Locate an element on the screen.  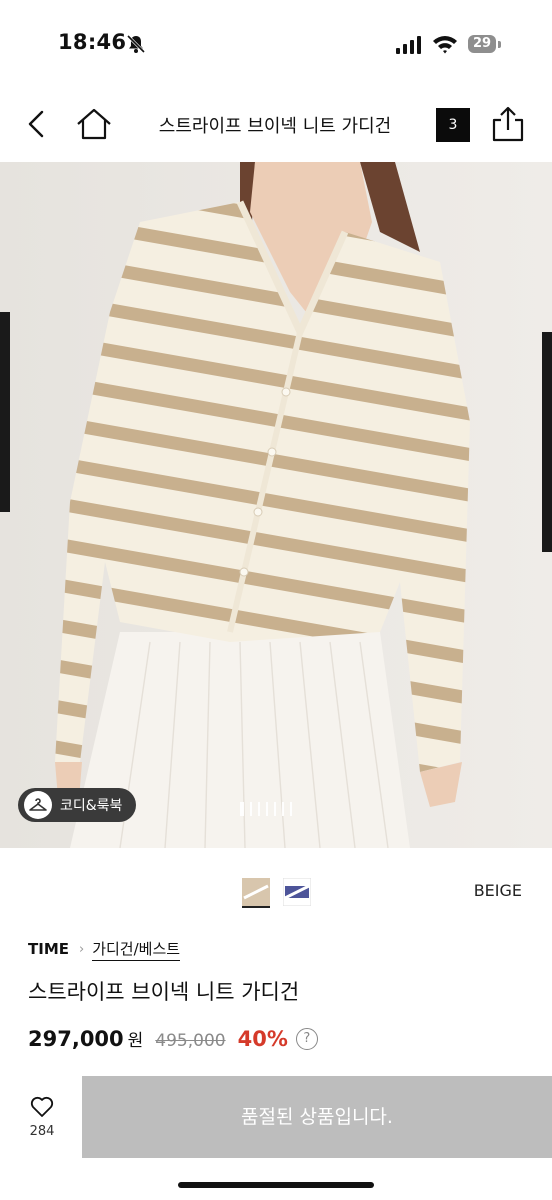
sale-price: 297,000 is located at coordinates (76, 1039).